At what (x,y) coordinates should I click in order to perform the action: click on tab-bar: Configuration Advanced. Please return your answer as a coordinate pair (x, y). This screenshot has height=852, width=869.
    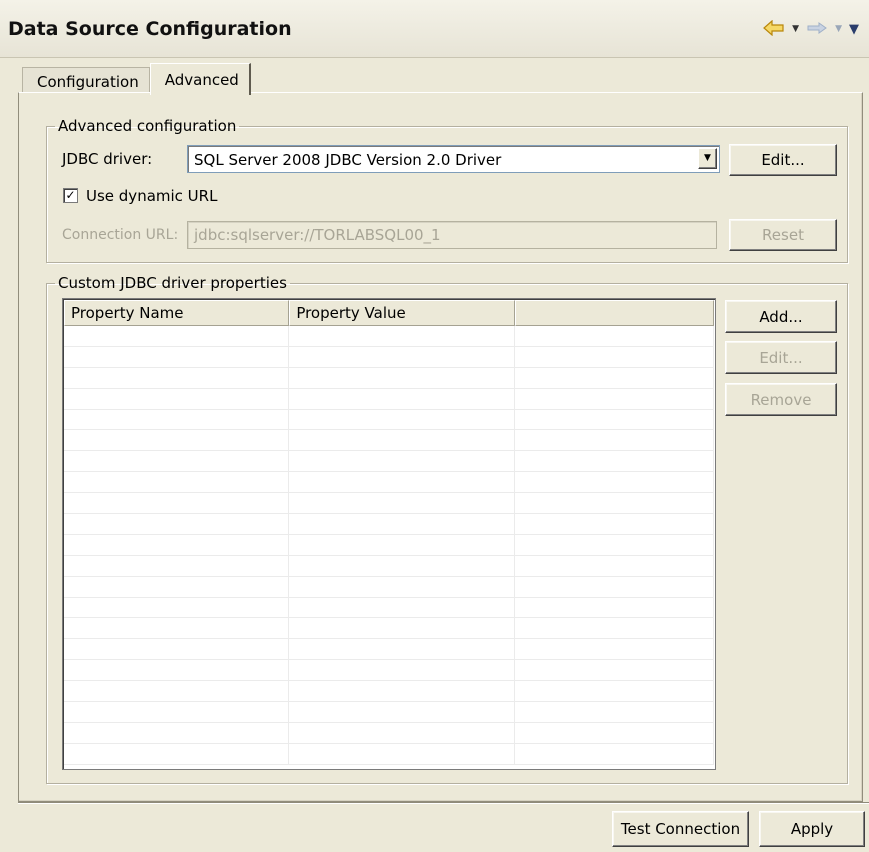
    Looking at the image, I should click on (136, 79).